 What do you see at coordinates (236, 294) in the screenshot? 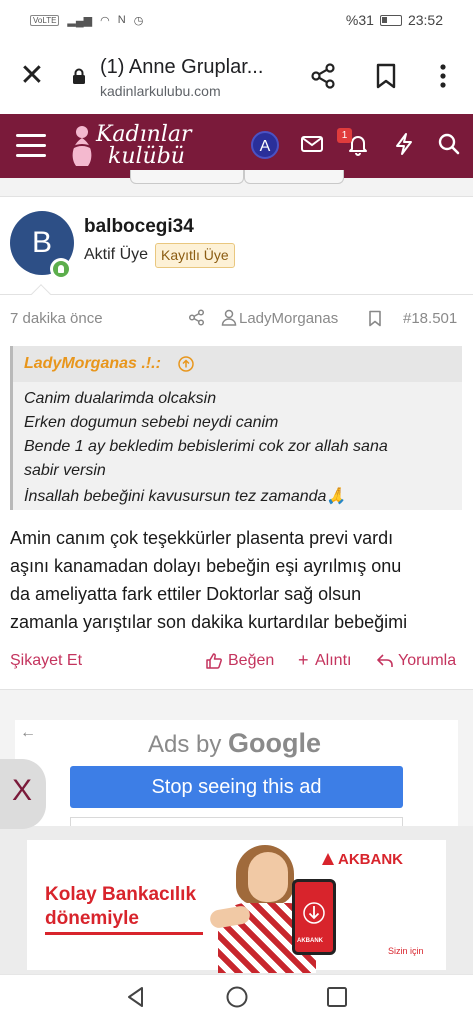
I see `divider` at bounding box center [236, 294].